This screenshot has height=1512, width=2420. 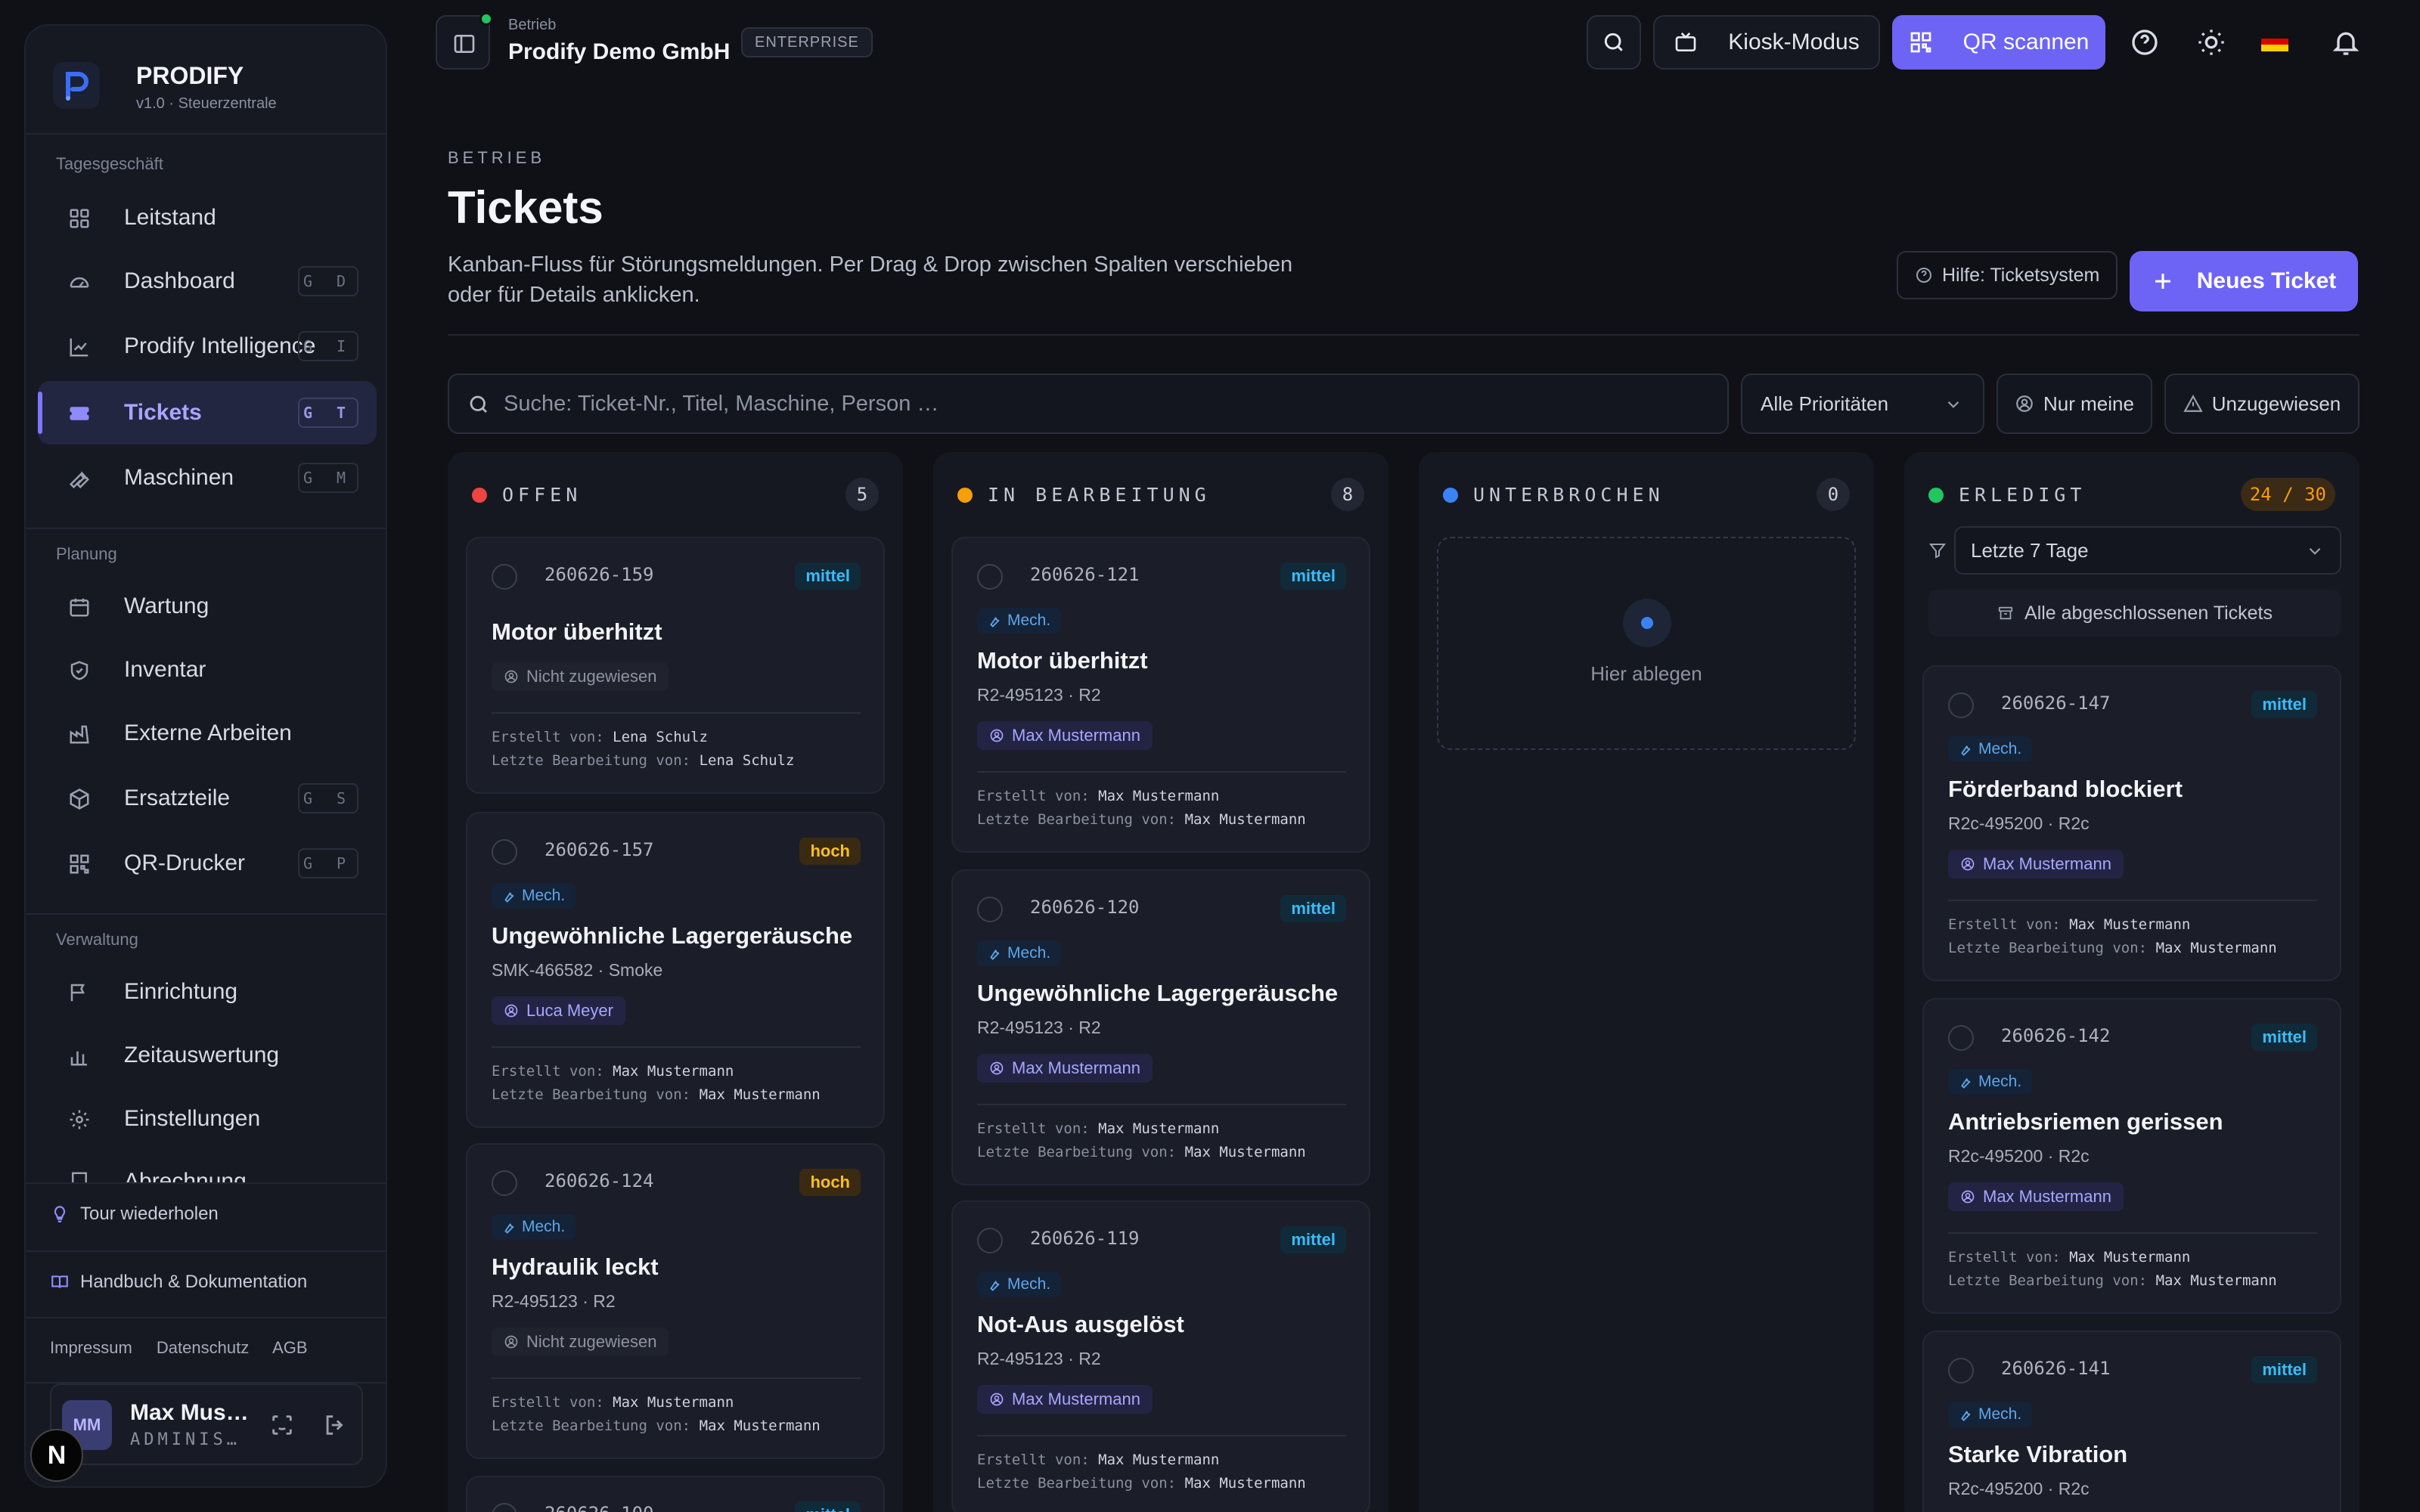 What do you see at coordinates (163, 412) in the screenshot?
I see `sidebar-item-label: Tickets` at bounding box center [163, 412].